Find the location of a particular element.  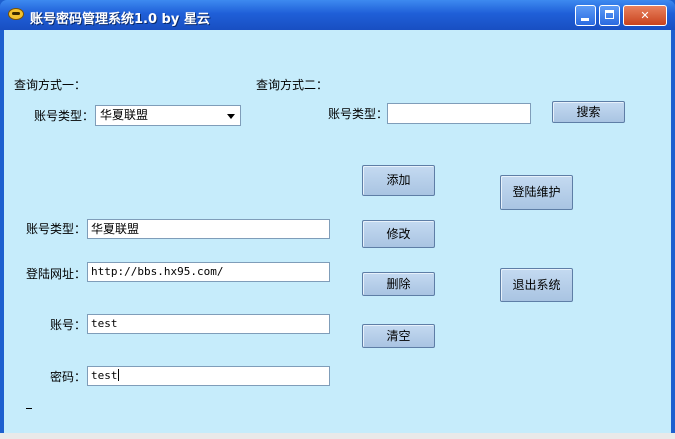

password-value: test is located at coordinates (104, 375).